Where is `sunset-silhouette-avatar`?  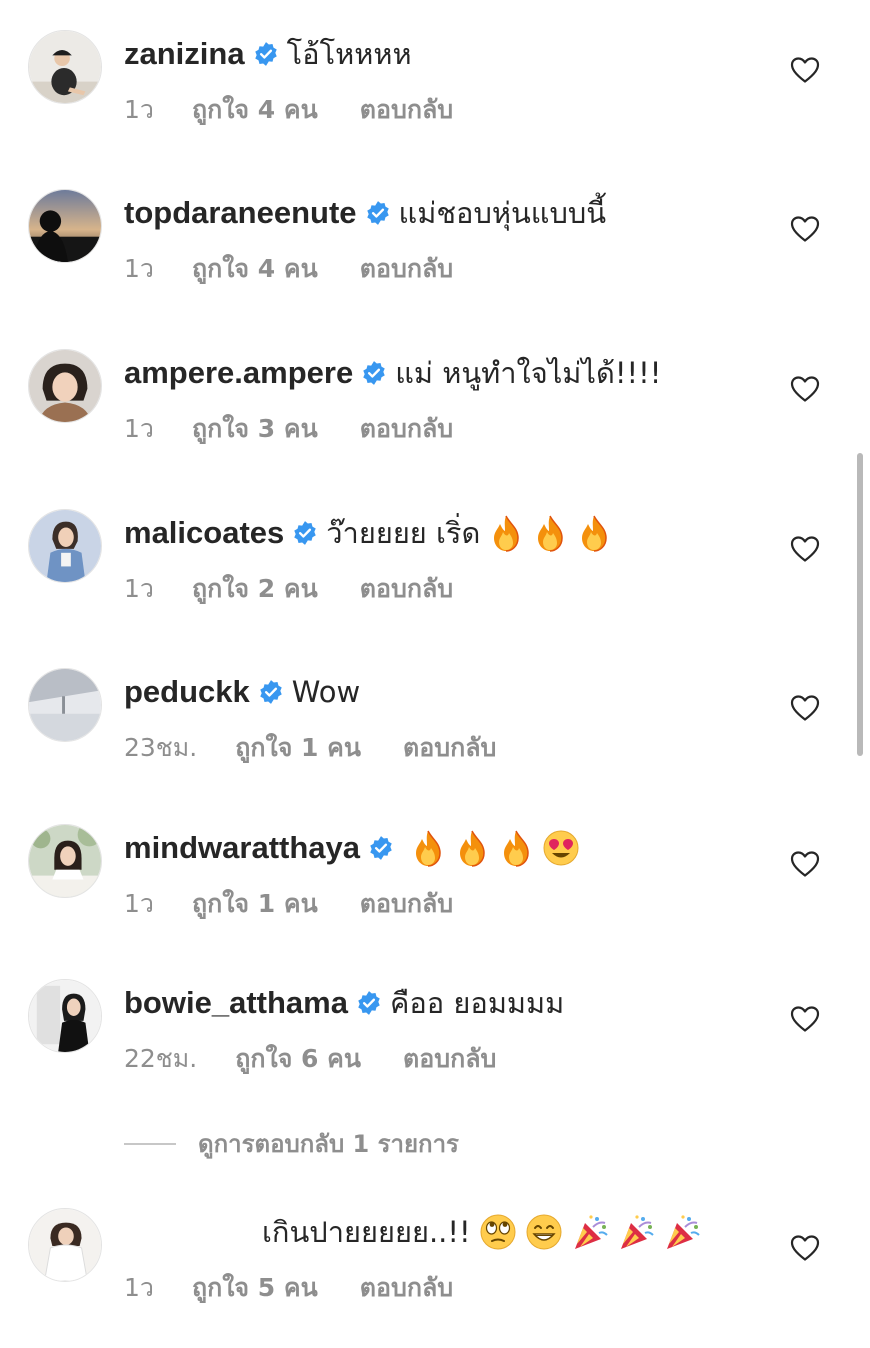 sunset-silhouette-avatar is located at coordinates (65, 226).